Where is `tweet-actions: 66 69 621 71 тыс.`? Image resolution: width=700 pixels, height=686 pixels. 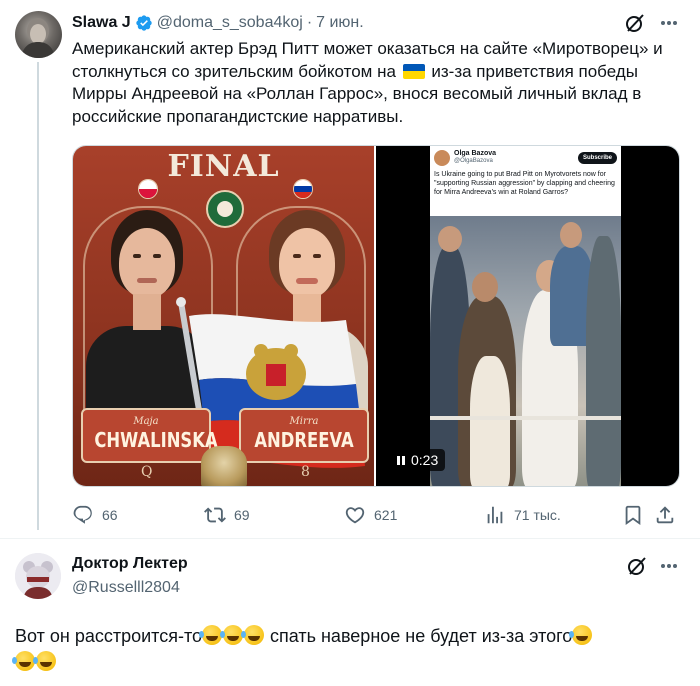 tweet-actions: 66 69 621 71 тыс. is located at coordinates (378, 515).